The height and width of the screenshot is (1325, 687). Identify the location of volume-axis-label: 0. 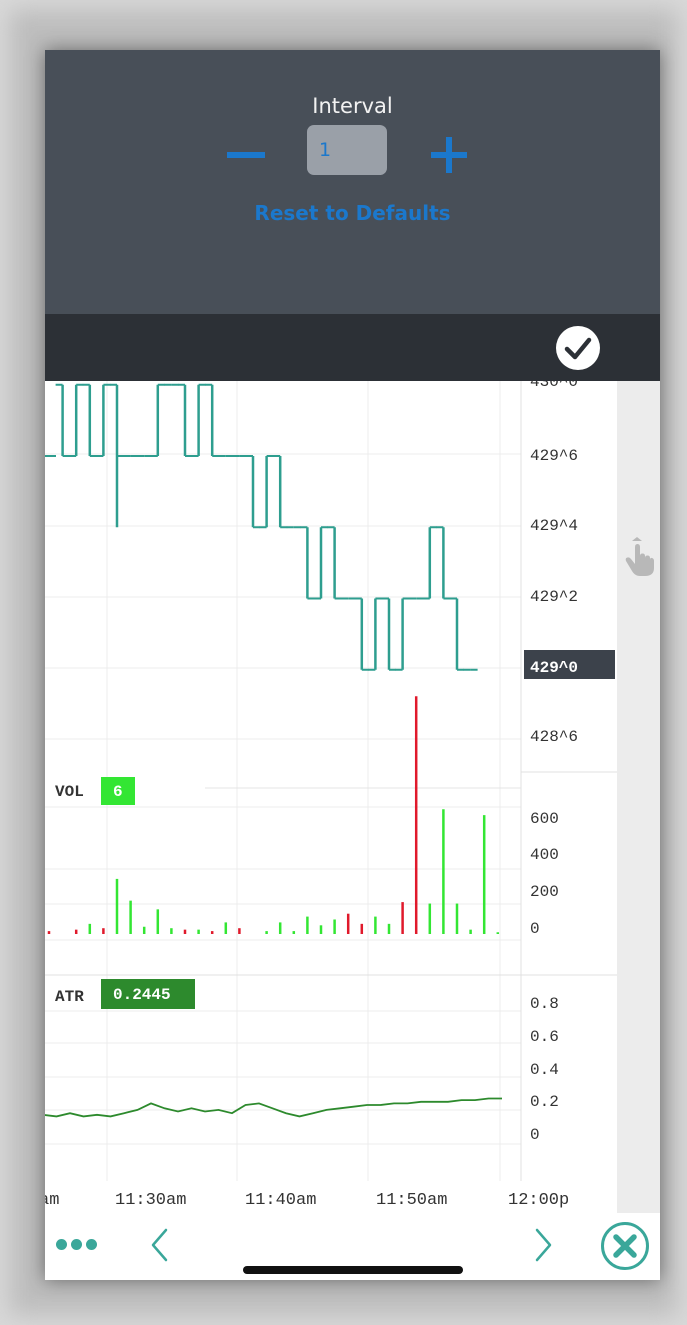
(535, 929).